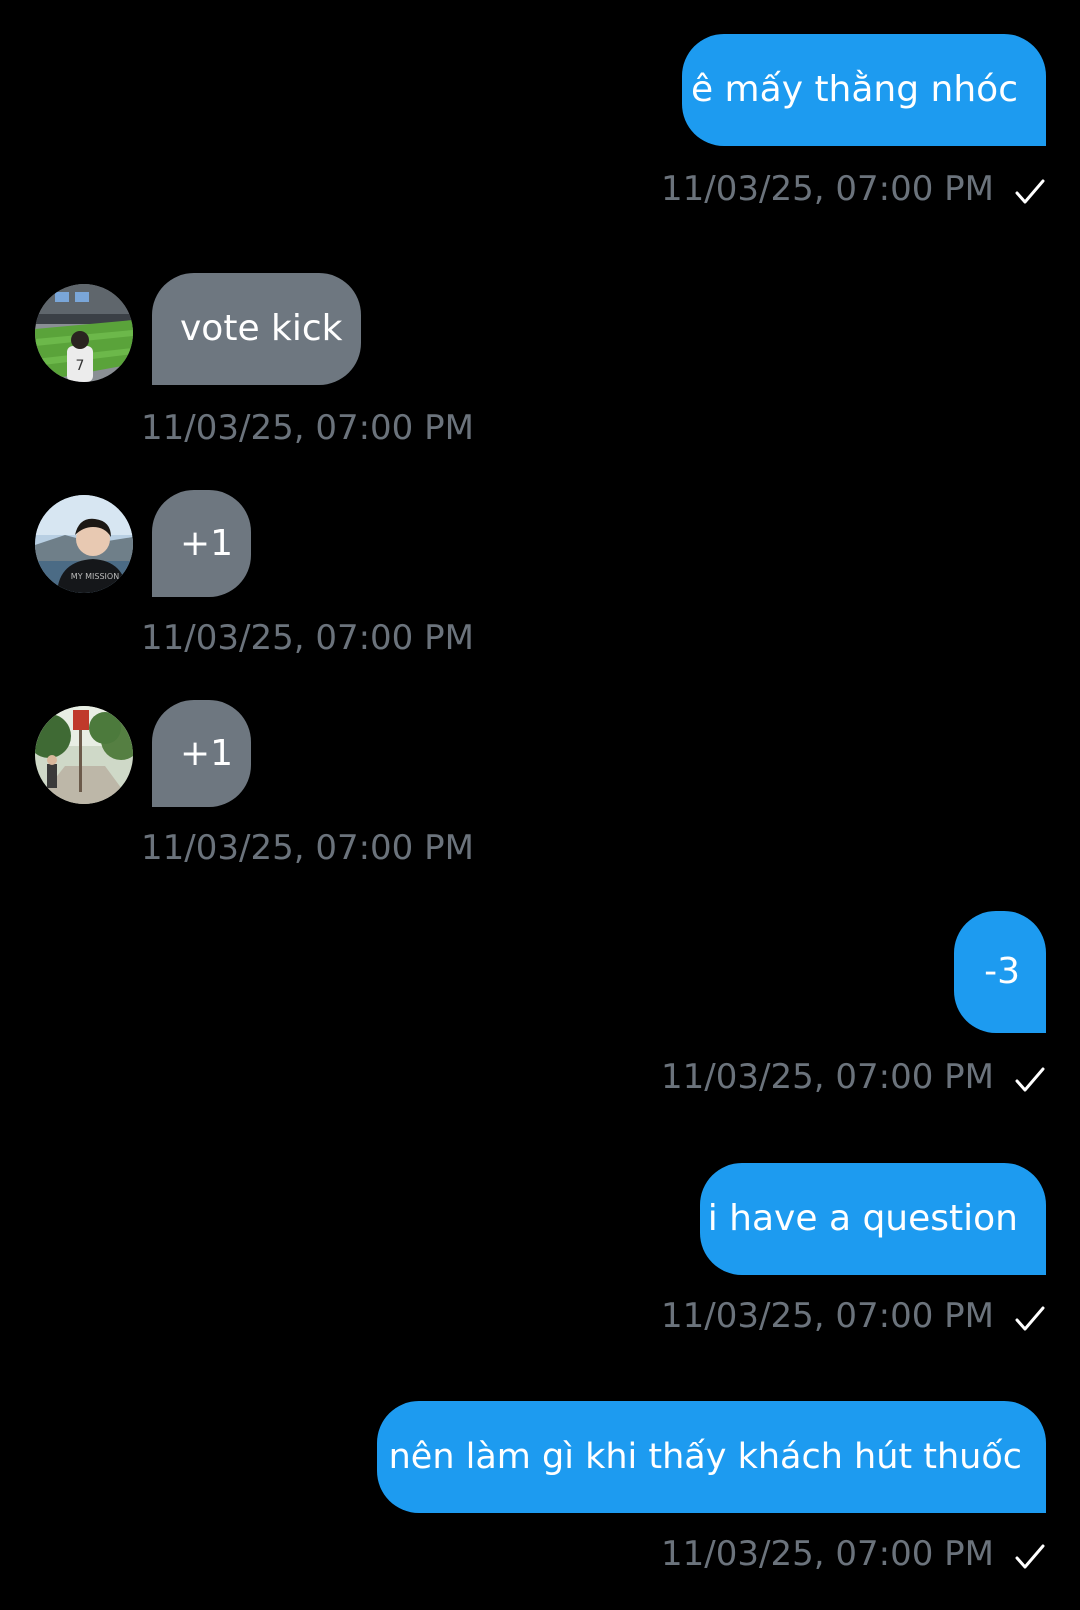 The width and height of the screenshot is (1080, 1610). What do you see at coordinates (84, 755) in the screenshot?
I see `street-photo-avatar` at bounding box center [84, 755].